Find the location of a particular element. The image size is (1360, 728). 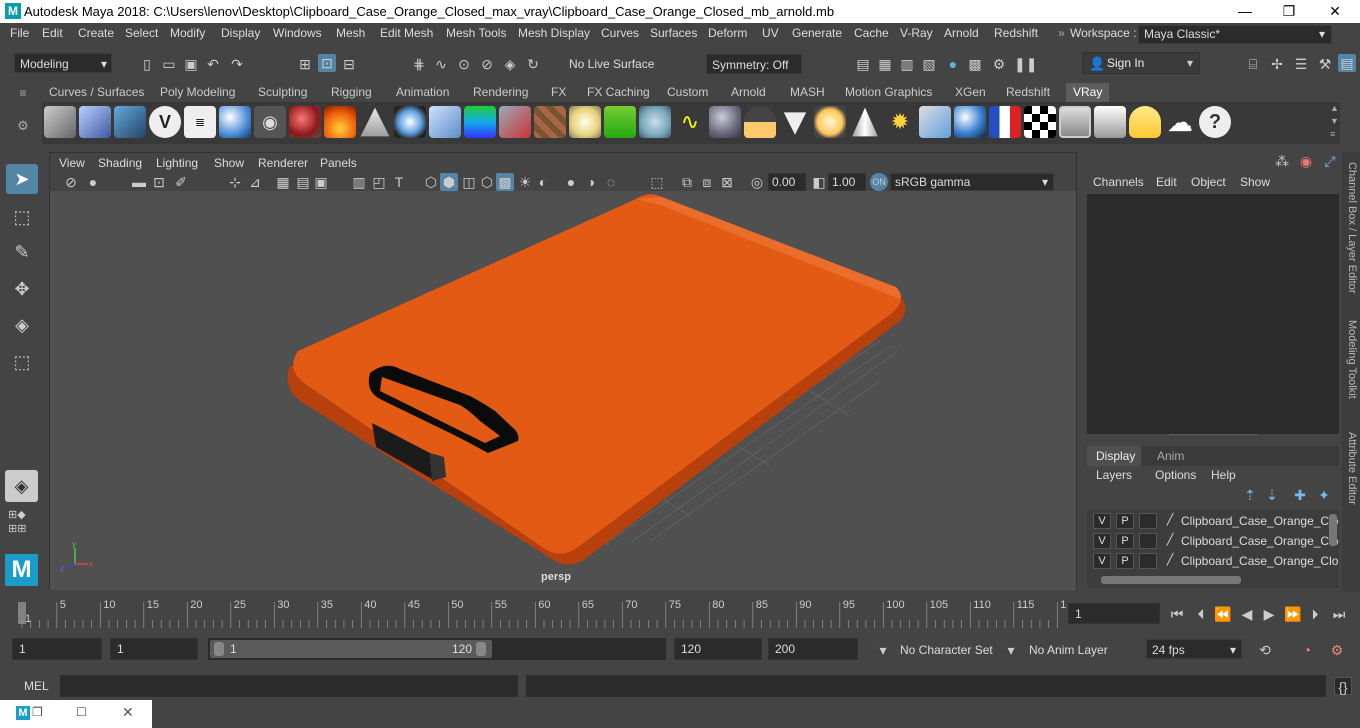

anim-layer-dropdown: No Anim Layer is located at coordinates (1068, 650).